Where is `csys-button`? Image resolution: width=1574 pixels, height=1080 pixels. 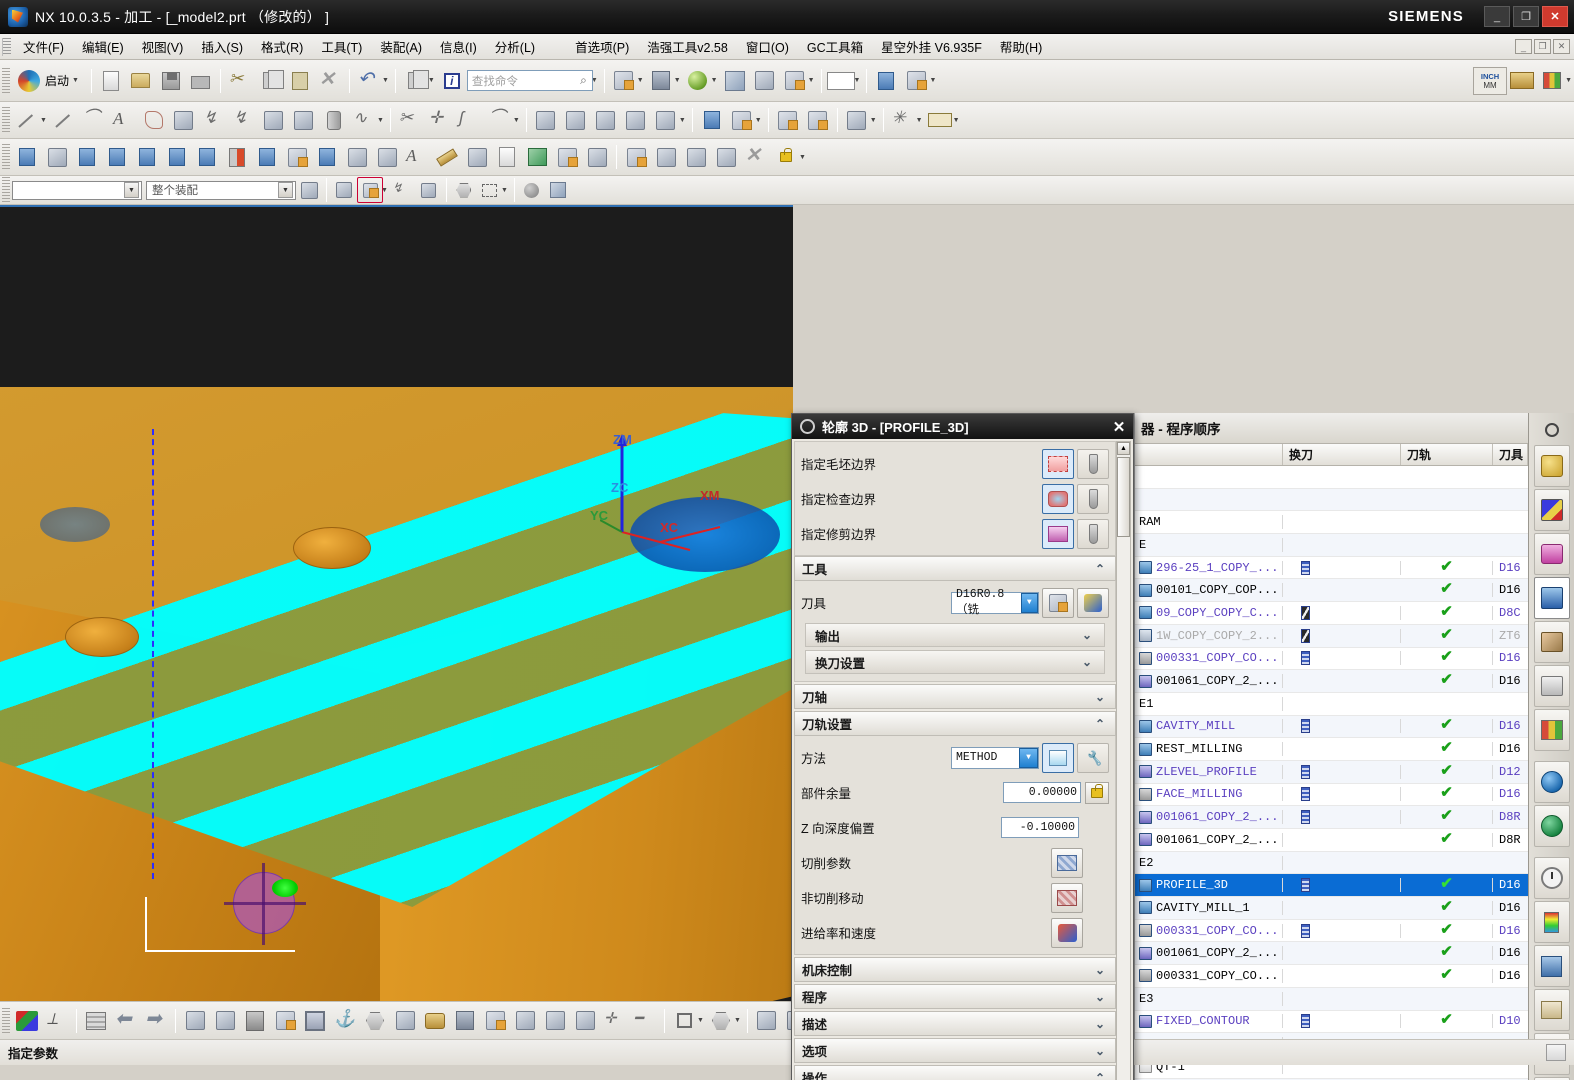 csys-button is located at coordinates (255, 1021).